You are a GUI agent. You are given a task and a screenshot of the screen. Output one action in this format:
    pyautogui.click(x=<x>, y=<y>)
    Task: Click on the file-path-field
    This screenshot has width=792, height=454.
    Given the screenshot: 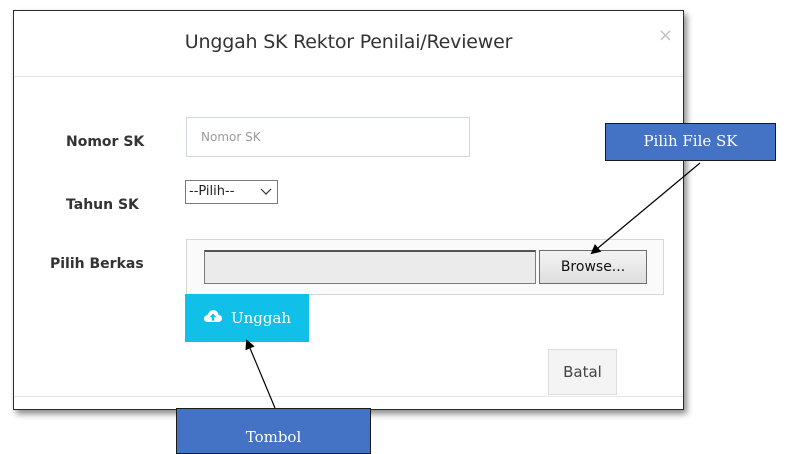 What is the action you would take?
    pyautogui.click(x=370, y=267)
    